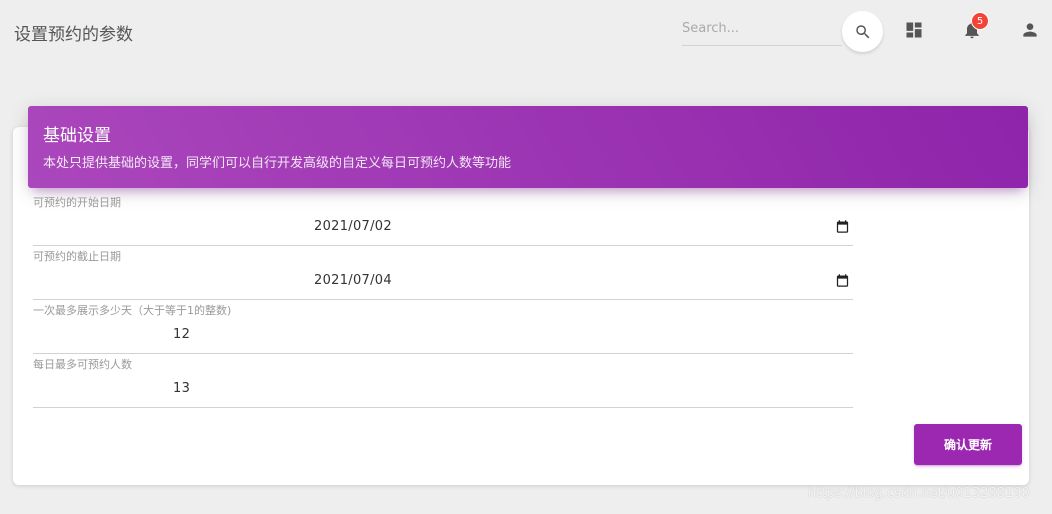  I want to click on max-per-day-label: 每日最多可预约人数, so click(82, 364).